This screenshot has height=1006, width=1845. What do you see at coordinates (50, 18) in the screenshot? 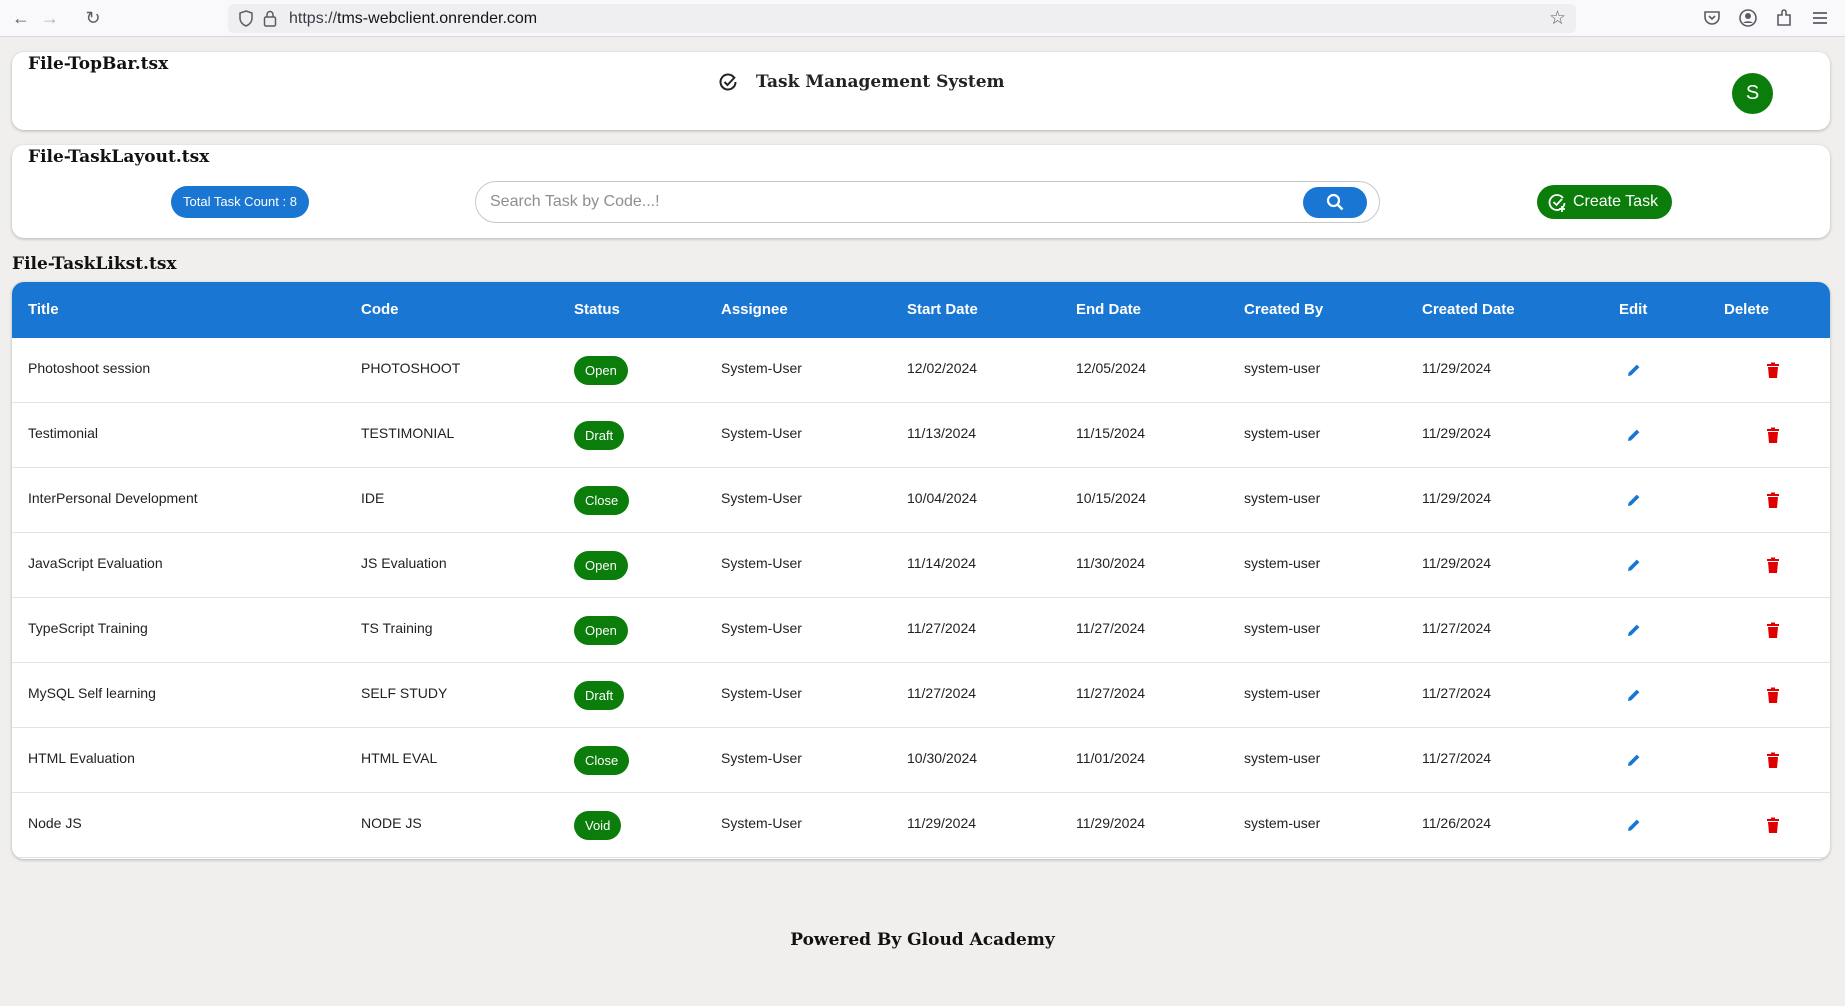
I see `forward-icon: →` at bounding box center [50, 18].